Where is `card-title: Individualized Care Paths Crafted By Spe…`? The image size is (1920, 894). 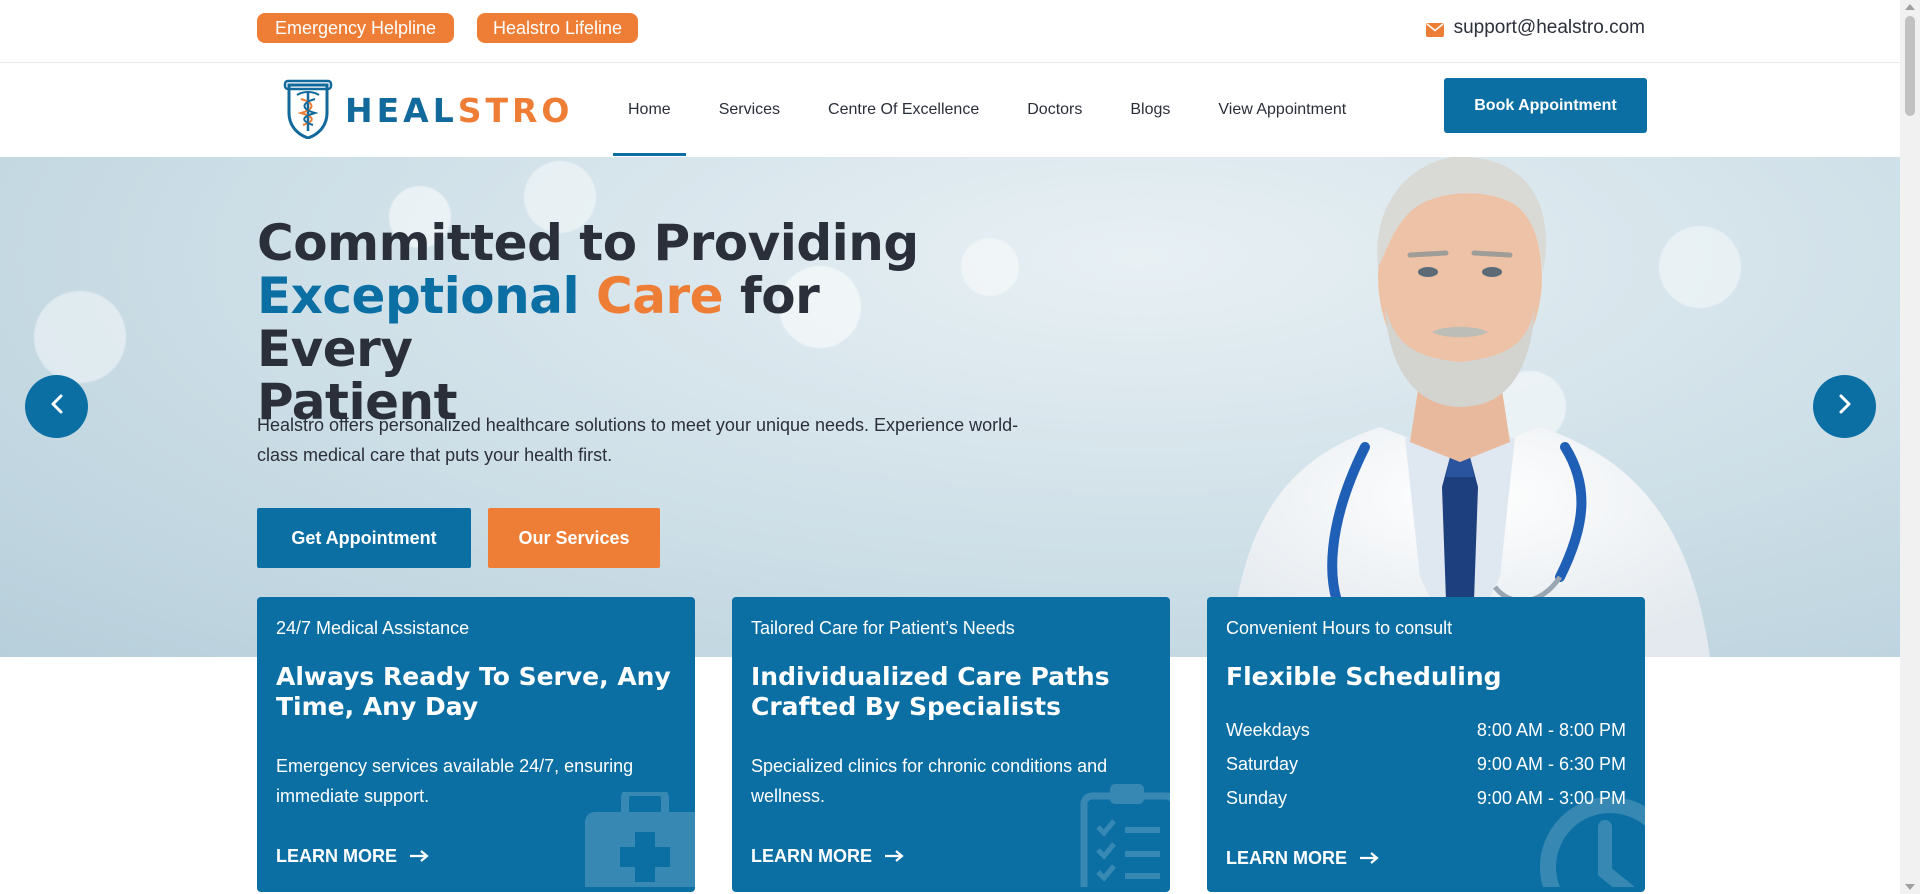 card-title: Individualized Care Paths Crafted By Spe… is located at coordinates (930, 691).